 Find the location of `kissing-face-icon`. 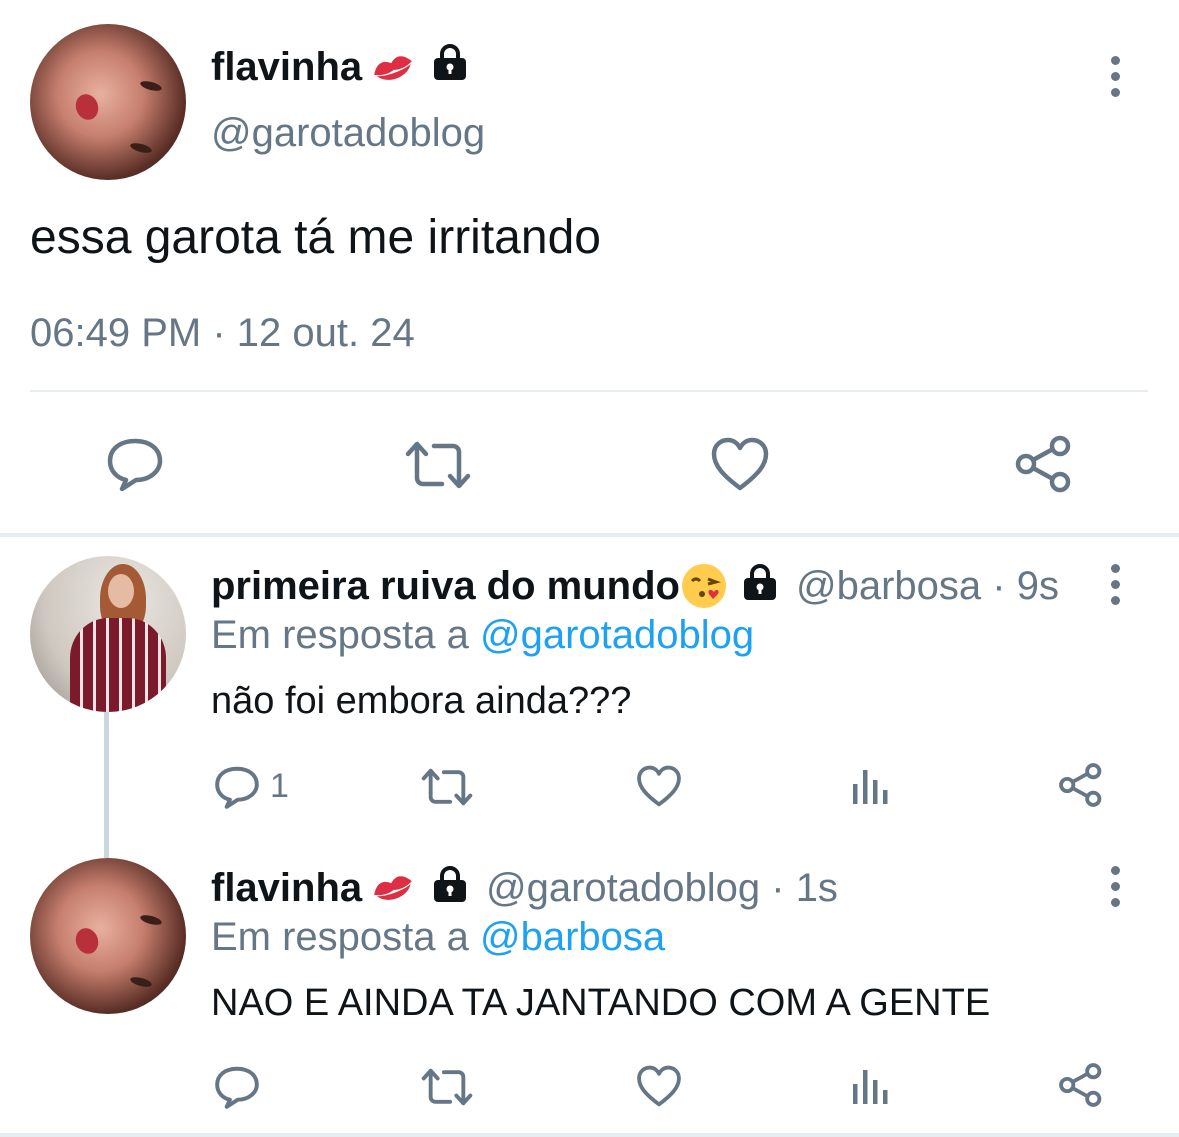

kissing-face-icon is located at coordinates (704, 586).